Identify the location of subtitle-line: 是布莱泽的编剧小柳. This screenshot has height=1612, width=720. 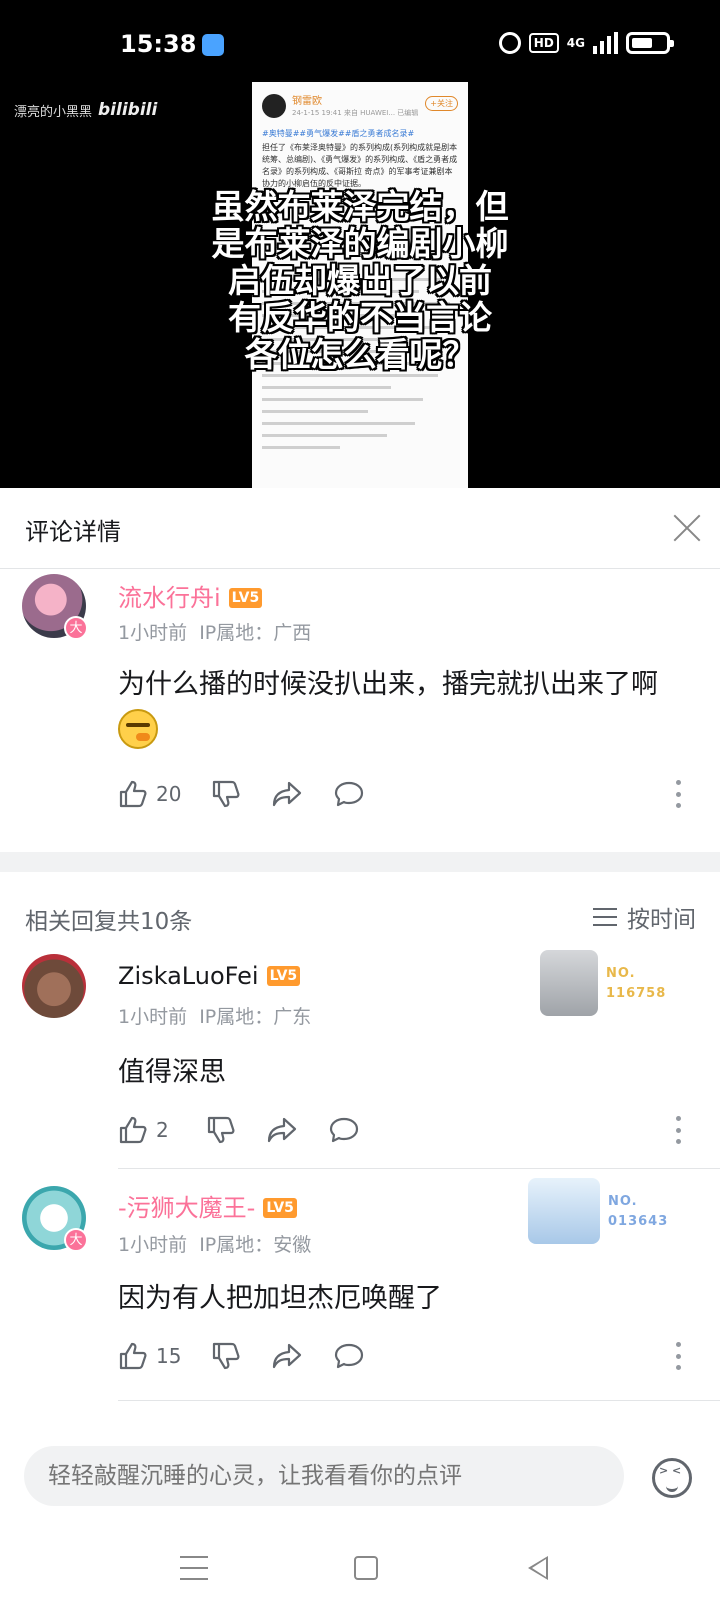
(360, 243).